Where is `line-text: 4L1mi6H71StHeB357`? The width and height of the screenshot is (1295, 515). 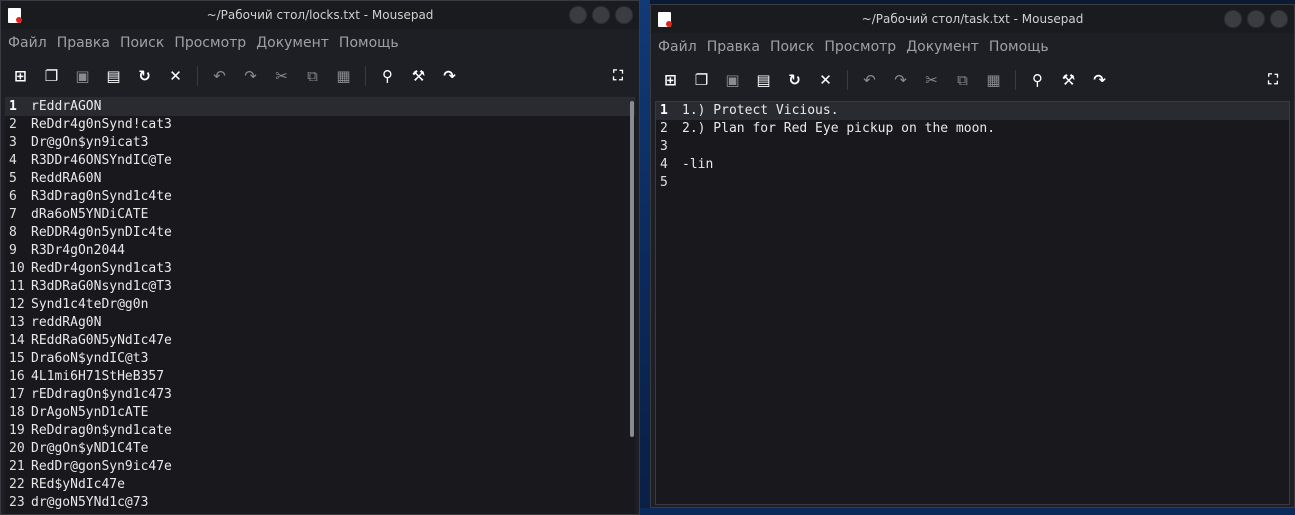
line-text: 4L1mi6H71StHeB357 is located at coordinates (95, 377).